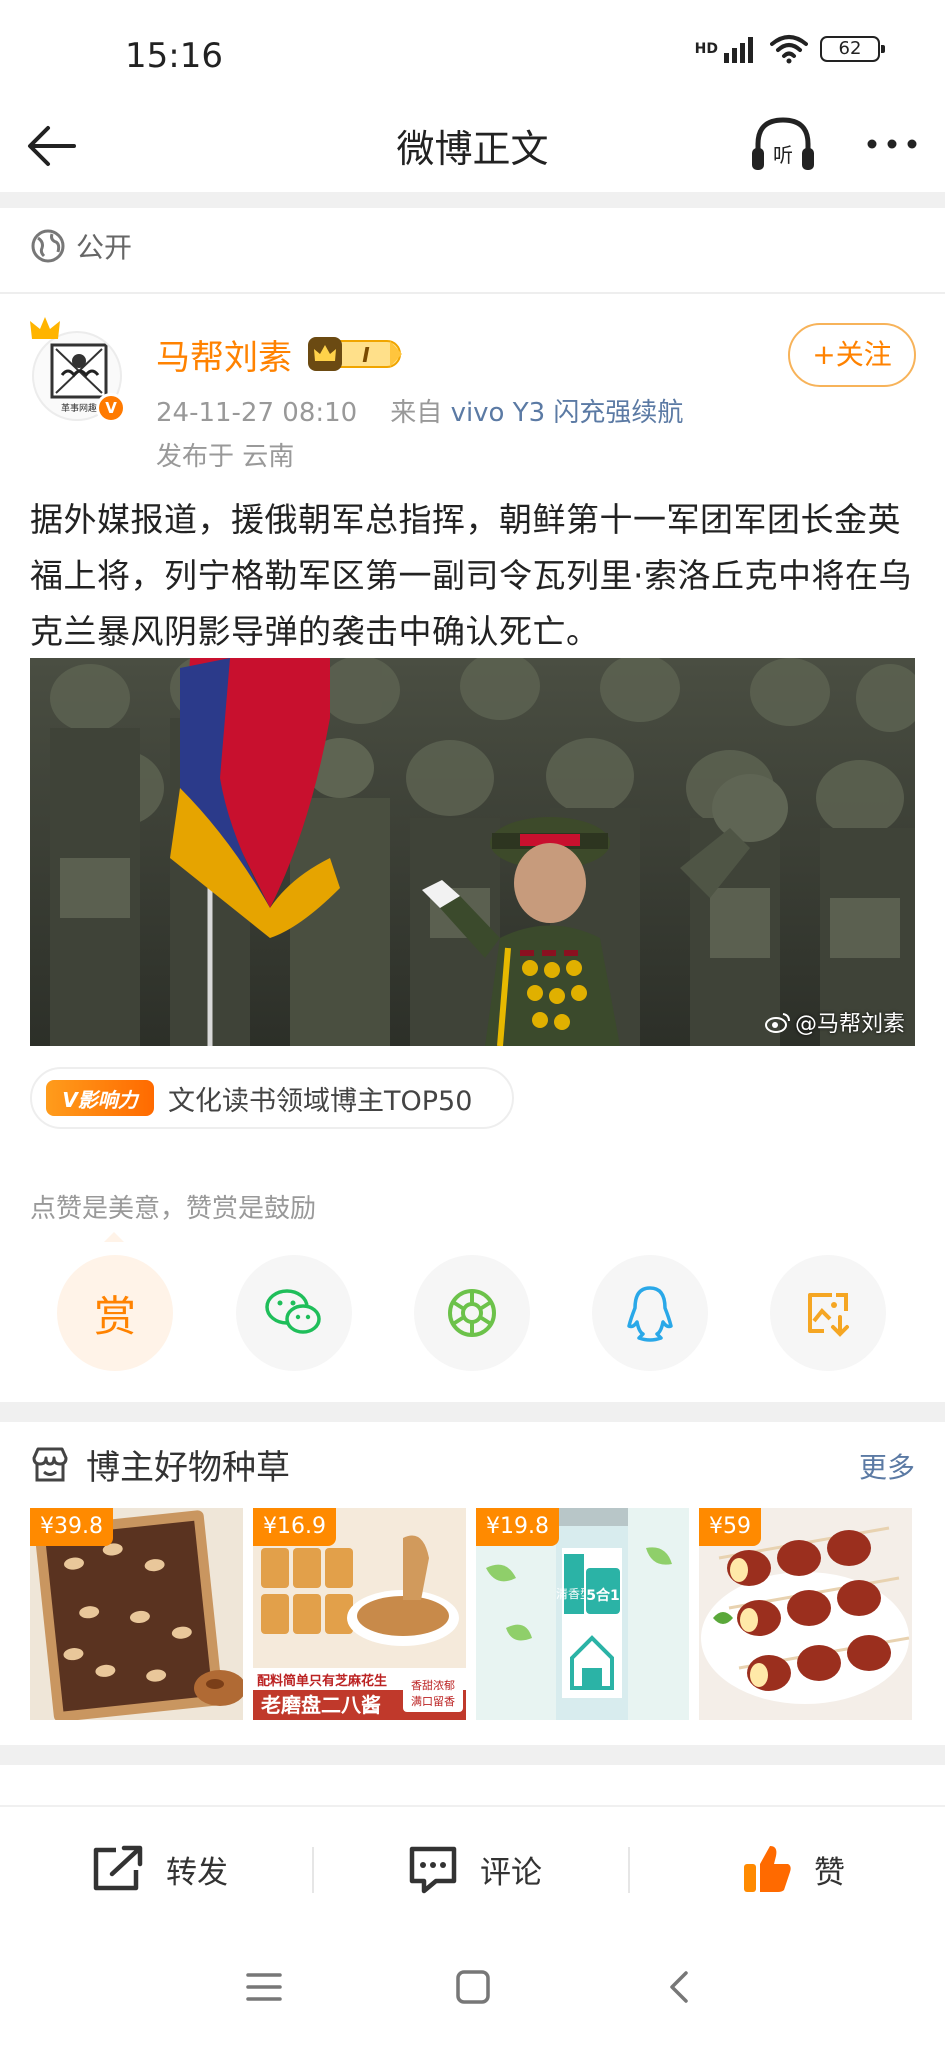  I want to click on globe-icon, so click(48, 246).